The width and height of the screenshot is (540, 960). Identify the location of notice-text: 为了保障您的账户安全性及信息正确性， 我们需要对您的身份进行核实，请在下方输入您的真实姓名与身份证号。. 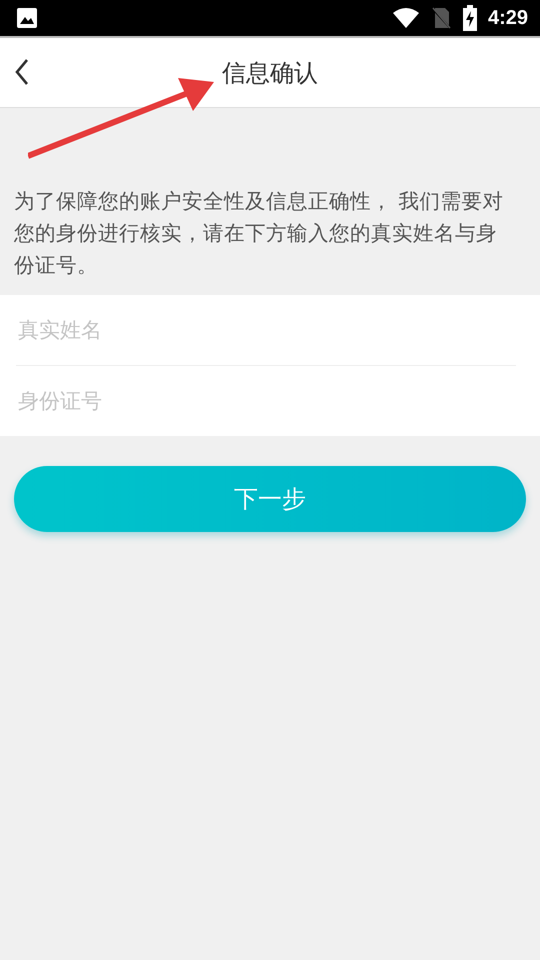
(259, 233).